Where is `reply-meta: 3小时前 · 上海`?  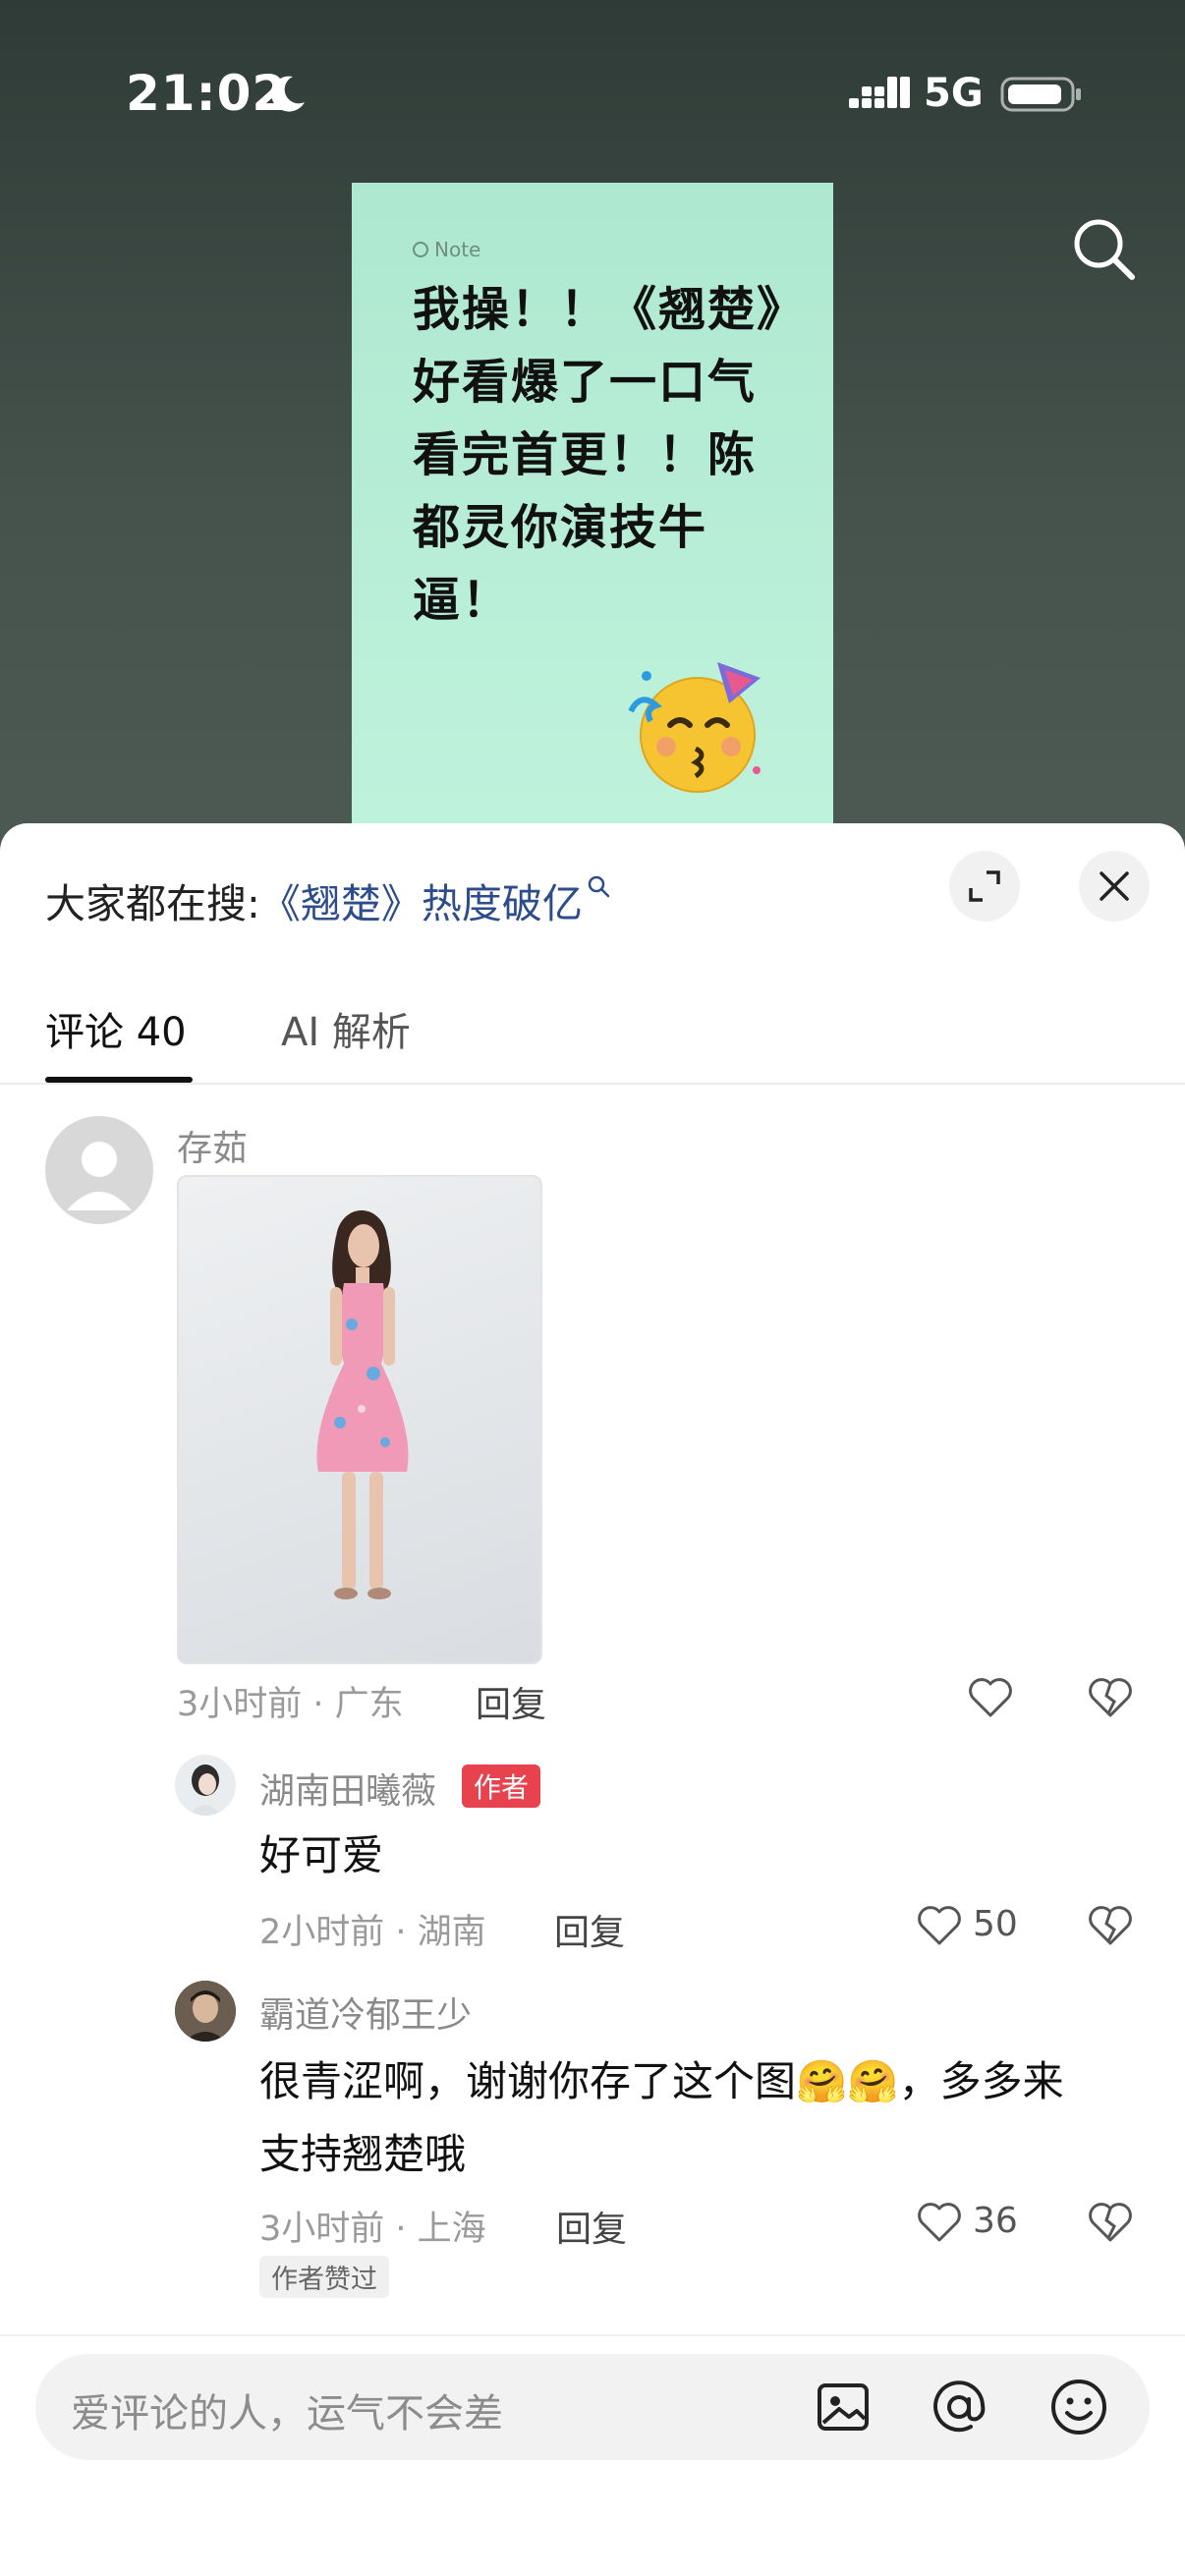
reply-meta: 3小时前 · 上海 is located at coordinates (373, 2229).